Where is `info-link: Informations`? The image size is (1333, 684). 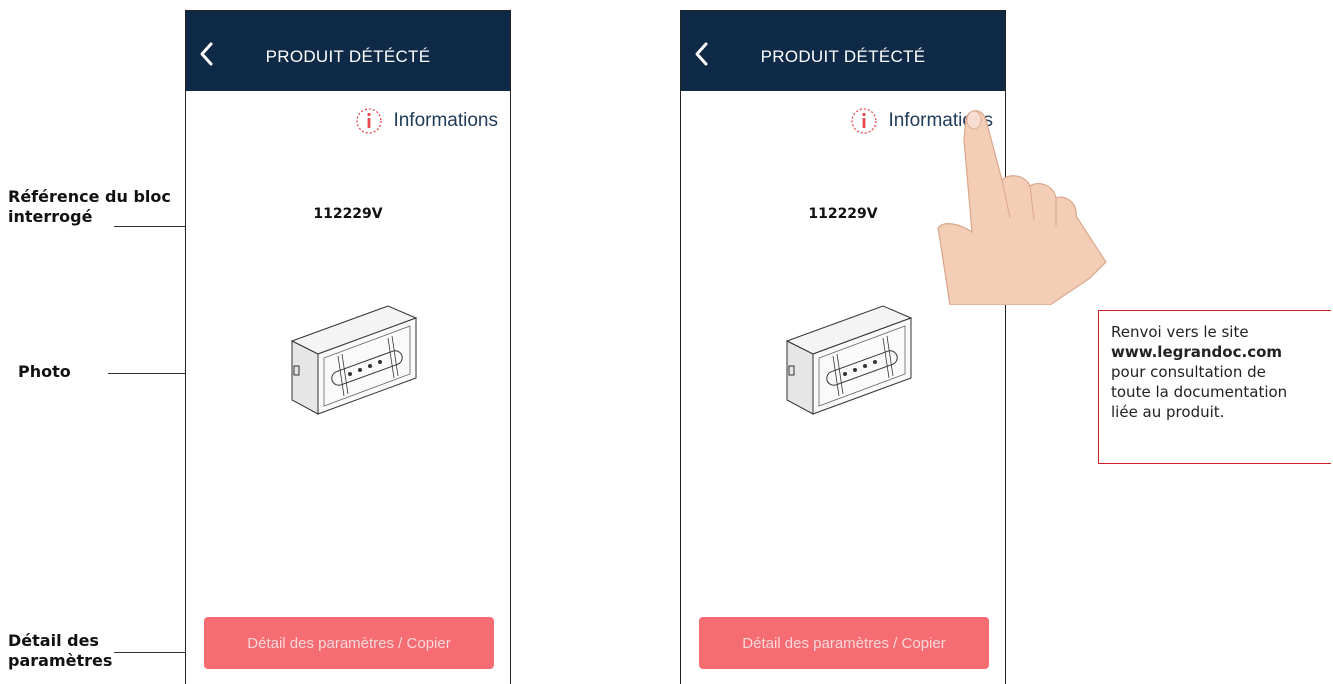
info-link: Informations is located at coordinates (426, 121).